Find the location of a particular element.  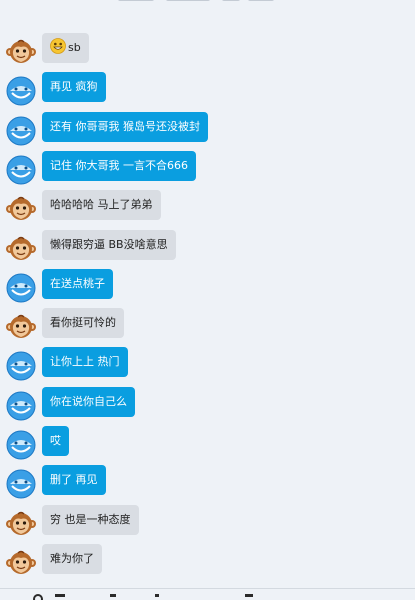

message-text: 你在说你自己么 is located at coordinates (88, 401).